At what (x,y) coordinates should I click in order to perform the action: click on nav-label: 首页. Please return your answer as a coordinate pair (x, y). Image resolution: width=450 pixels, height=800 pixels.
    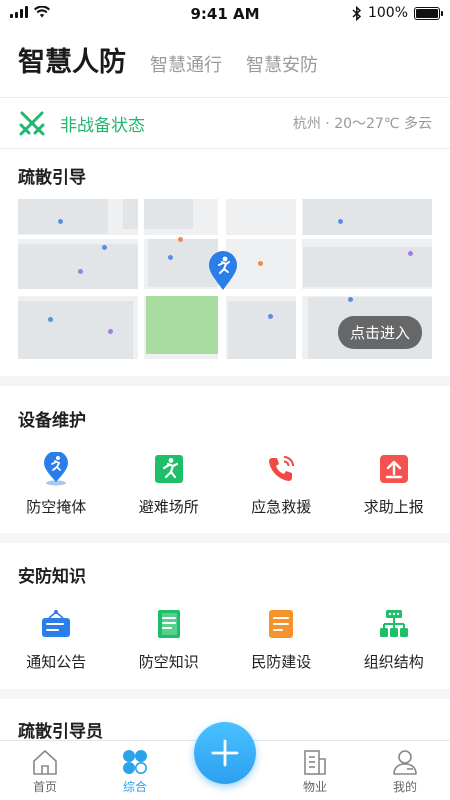
    Looking at the image, I should click on (44, 787).